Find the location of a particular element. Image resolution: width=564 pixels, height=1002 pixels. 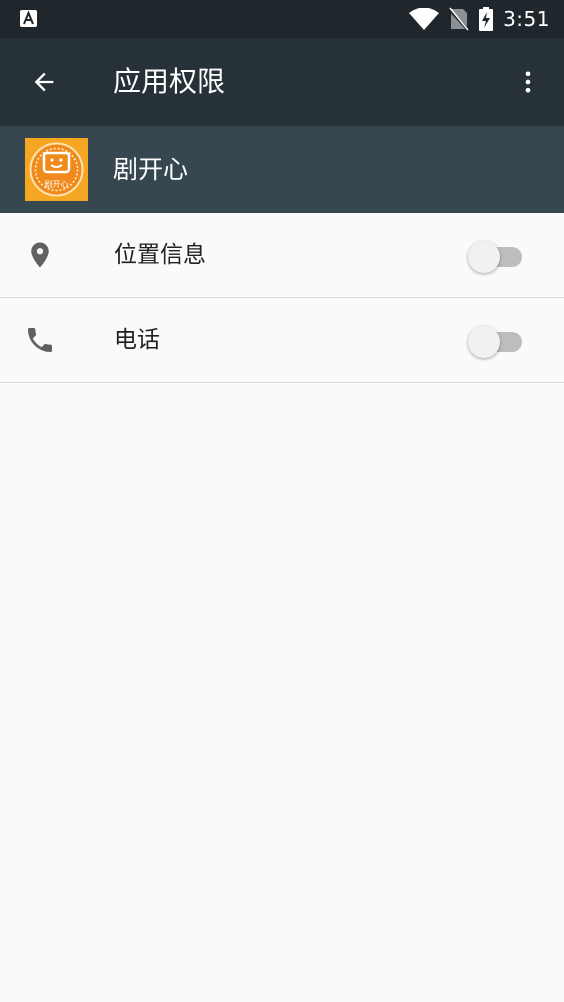

app-icon-label: 剧开心 is located at coordinates (57, 184).